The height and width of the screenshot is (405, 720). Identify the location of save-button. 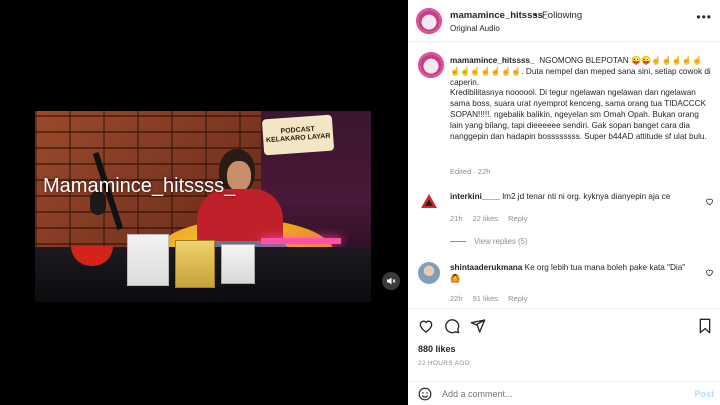
(705, 328).